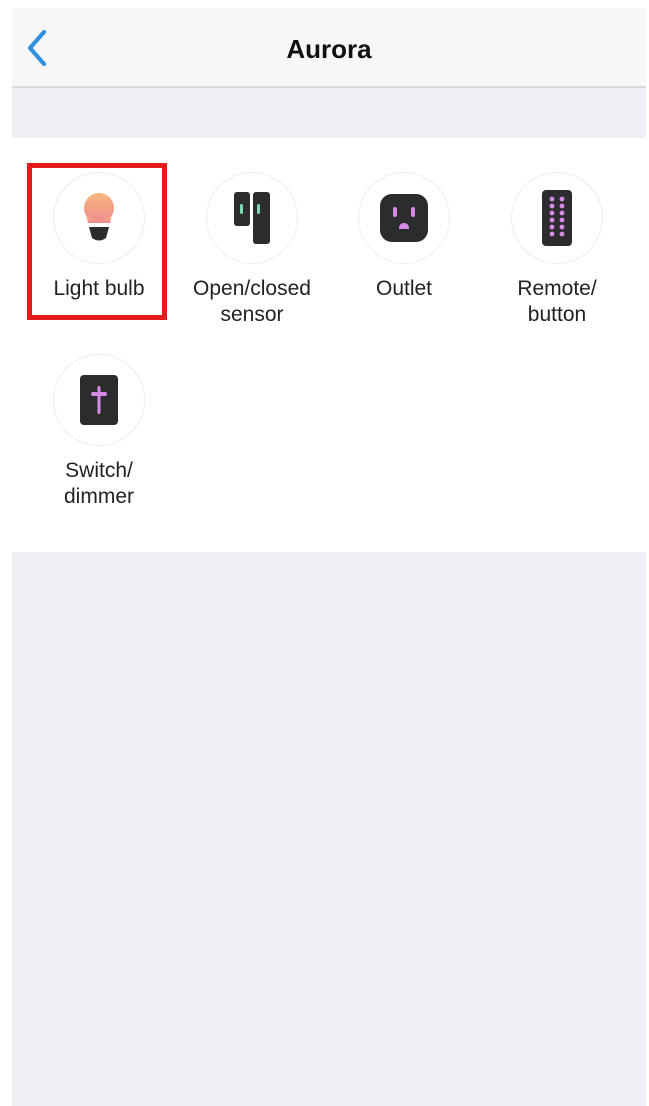 The width and height of the screenshot is (649, 1106). I want to click on device-type-label: Light bulb, so click(99, 288).